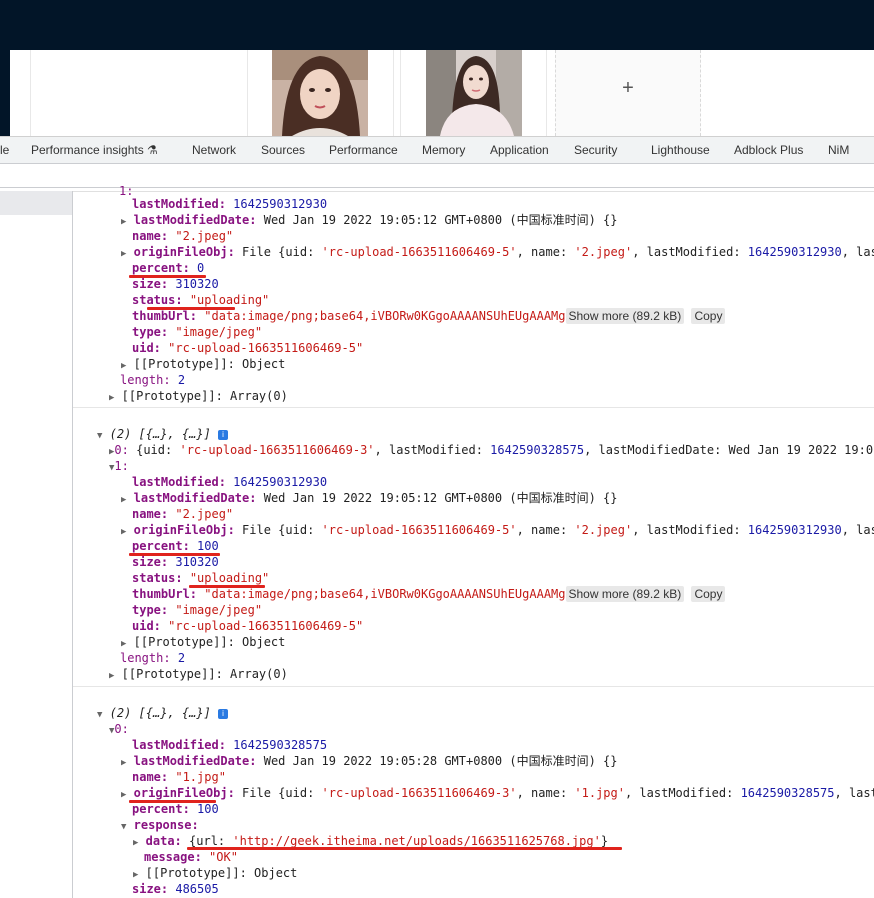  What do you see at coordinates (595, 150) in the screenshot?
I see `tab-security: Security` at bounding box center [595, 150].